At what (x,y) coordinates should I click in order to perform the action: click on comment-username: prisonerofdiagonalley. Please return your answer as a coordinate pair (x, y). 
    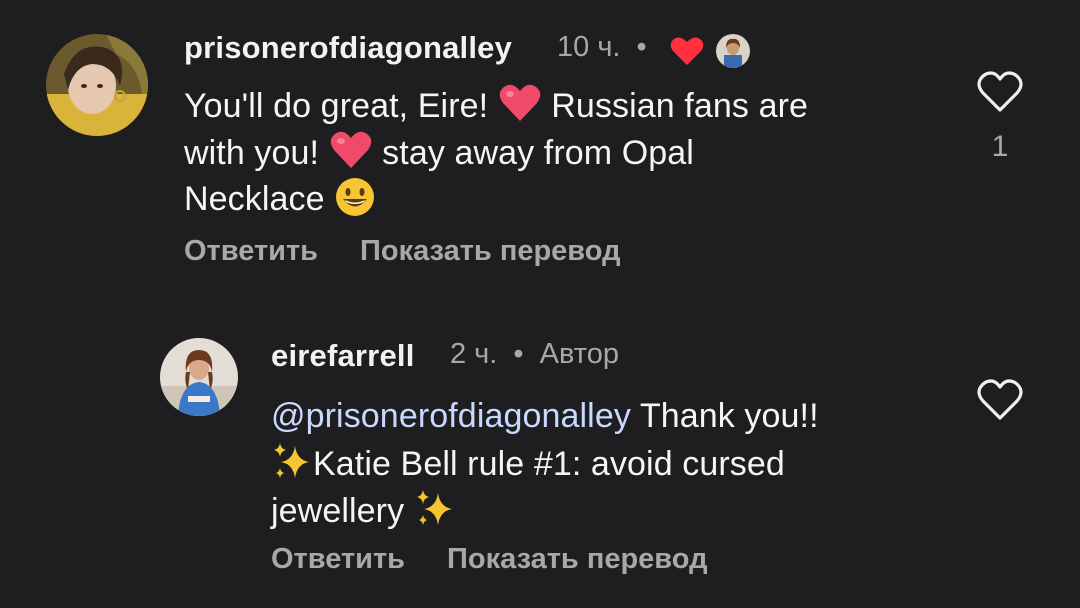
    Looking at the image, I should click on (348, 48).